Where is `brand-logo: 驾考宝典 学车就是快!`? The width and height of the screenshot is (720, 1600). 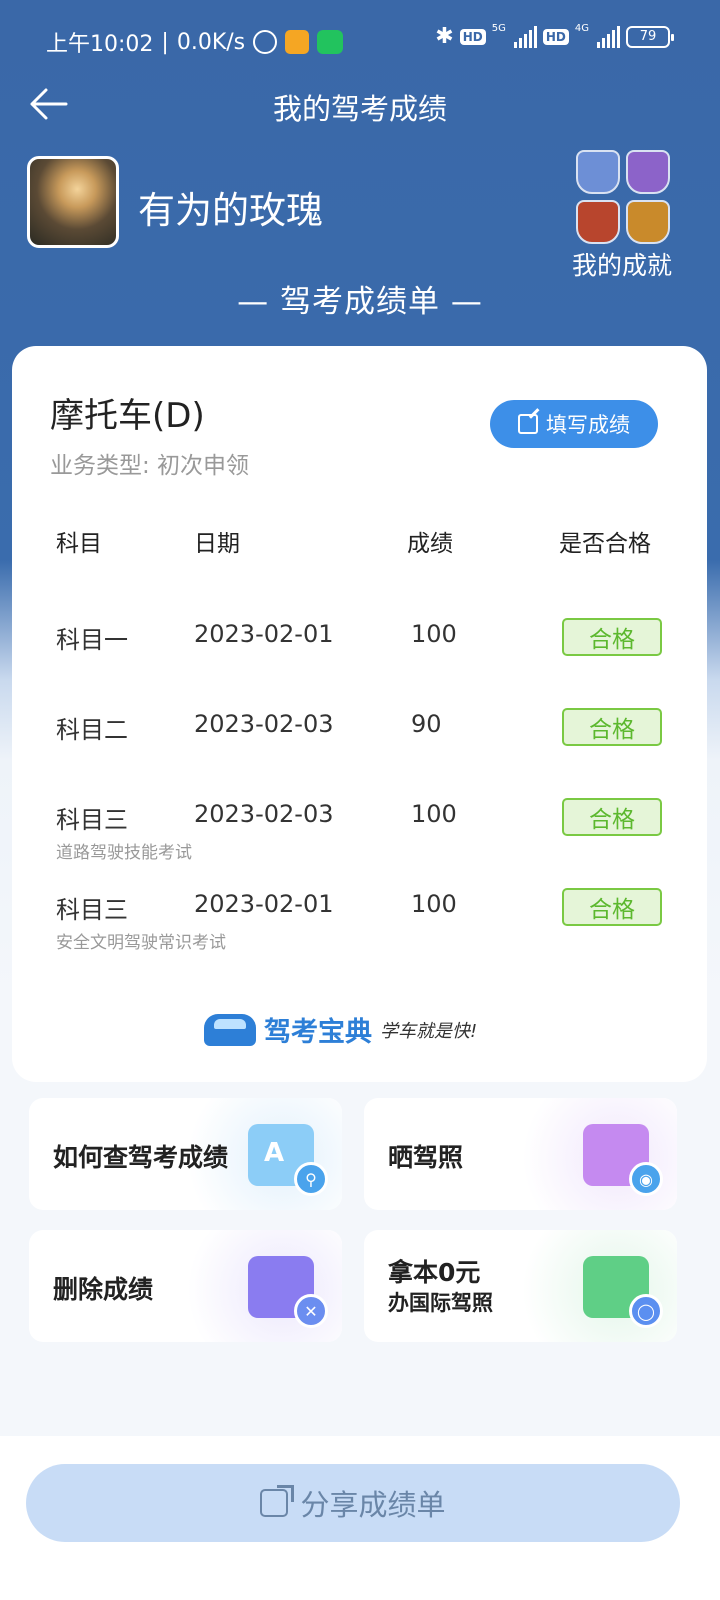 brand-logo: 驾考宝典 学车就是快! is located at coordinates (340, 1029).